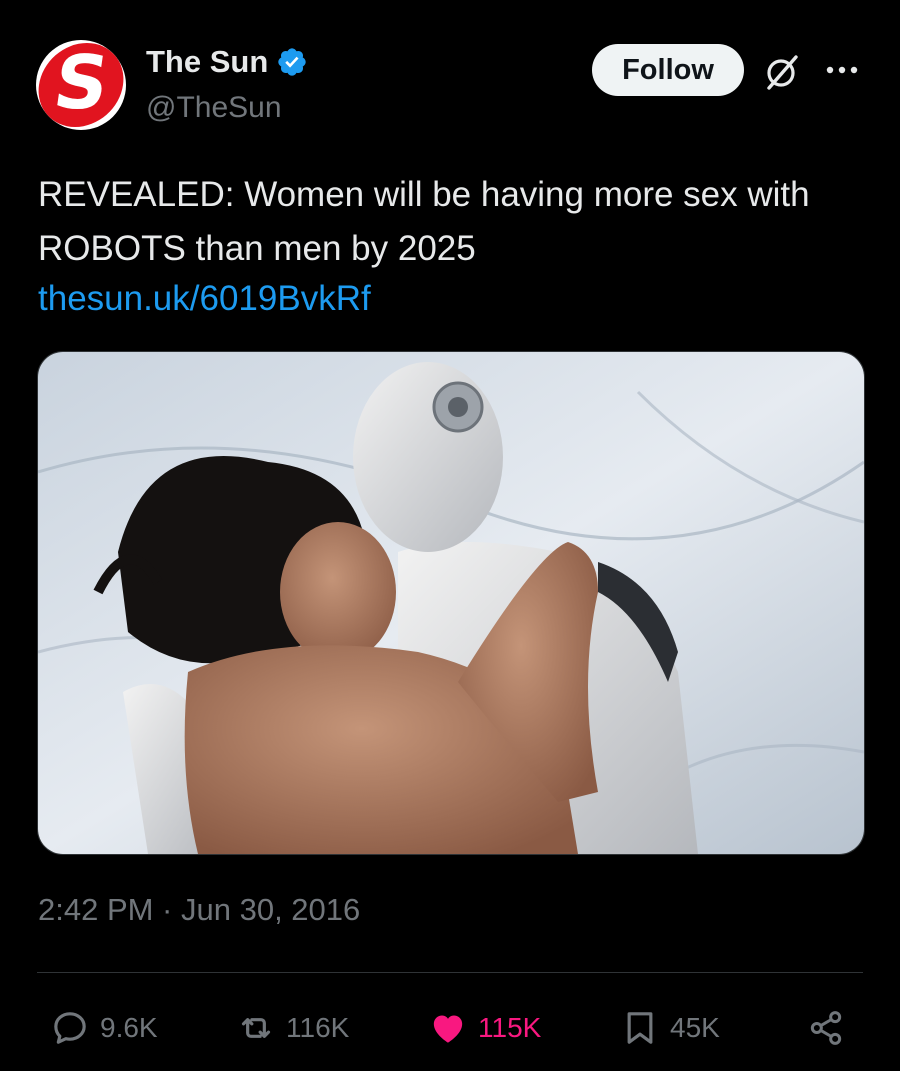 Image resolution: width=900 pixels, height=1071 pixels. What do you see at coordinates (256, 1028) in the screenshot?
I see `repost-icon` at bounding box center [256, 1028].